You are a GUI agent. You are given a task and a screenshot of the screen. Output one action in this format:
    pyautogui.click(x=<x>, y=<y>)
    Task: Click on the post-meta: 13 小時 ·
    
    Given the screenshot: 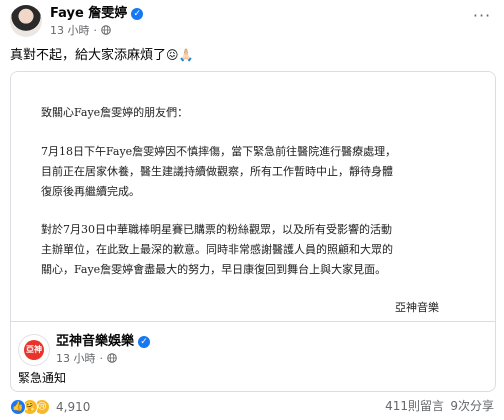 What is the action you would take?
    pyautogui.click(x=80, y=30)
    